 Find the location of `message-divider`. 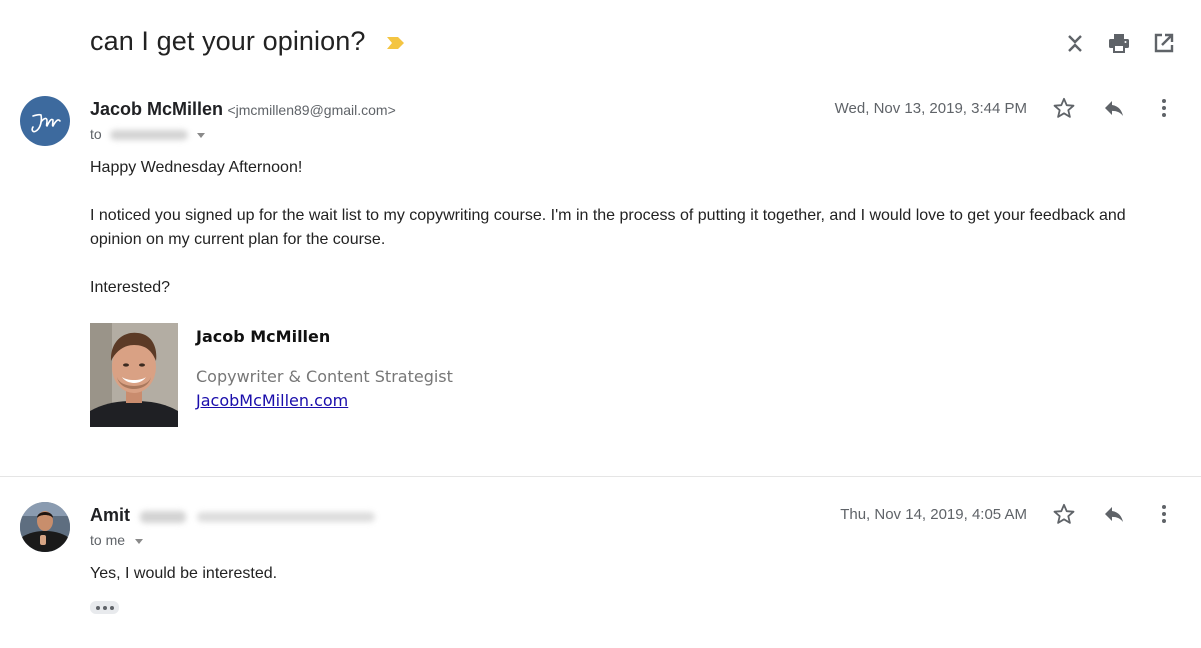

message-divider is located at coordinates (600, 476).